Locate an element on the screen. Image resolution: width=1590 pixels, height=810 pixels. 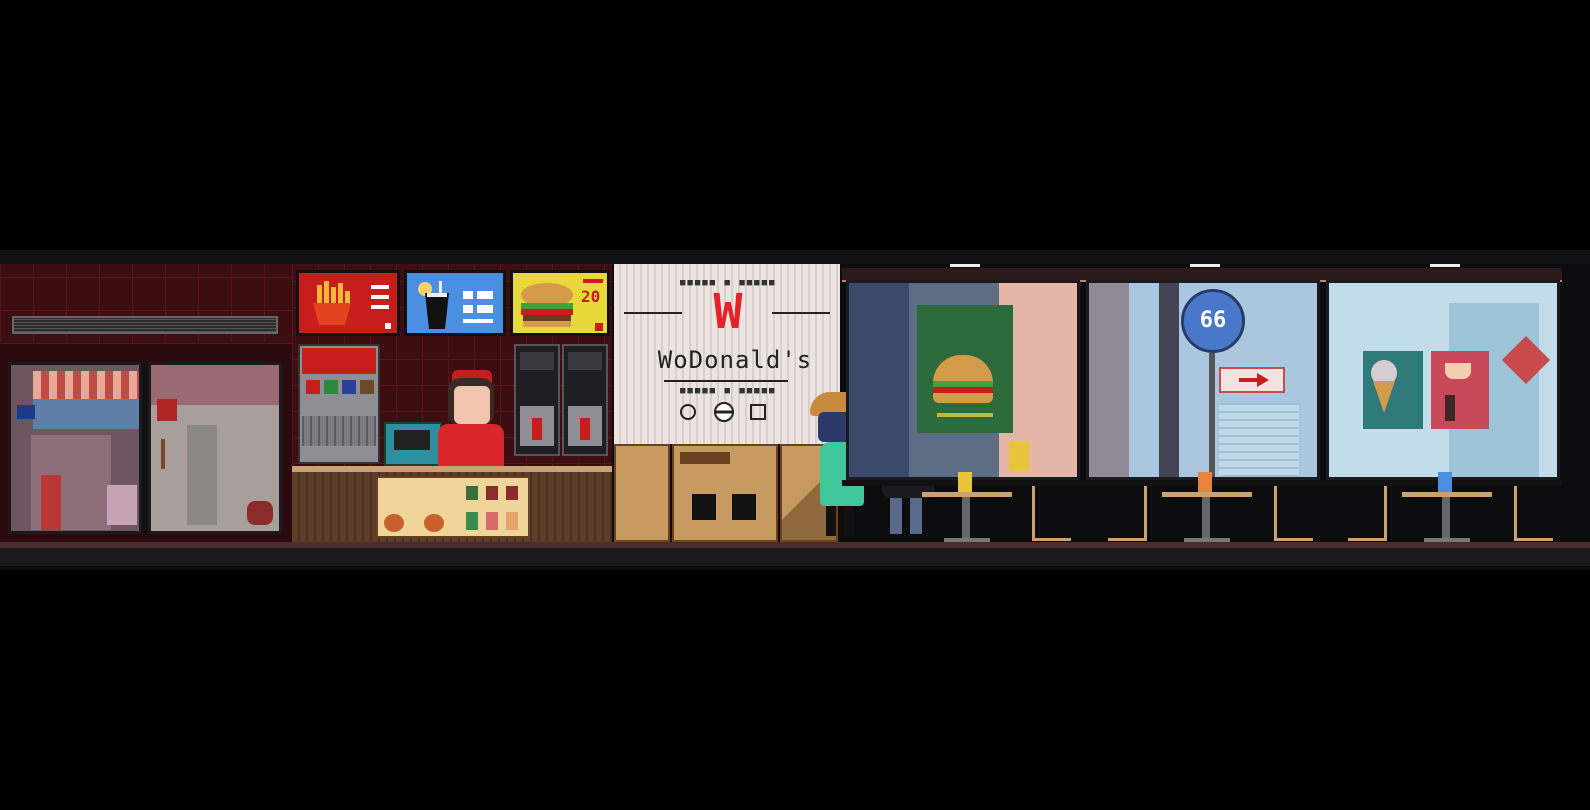
brand-logo-letter: W is located at coordinates (728, 312).